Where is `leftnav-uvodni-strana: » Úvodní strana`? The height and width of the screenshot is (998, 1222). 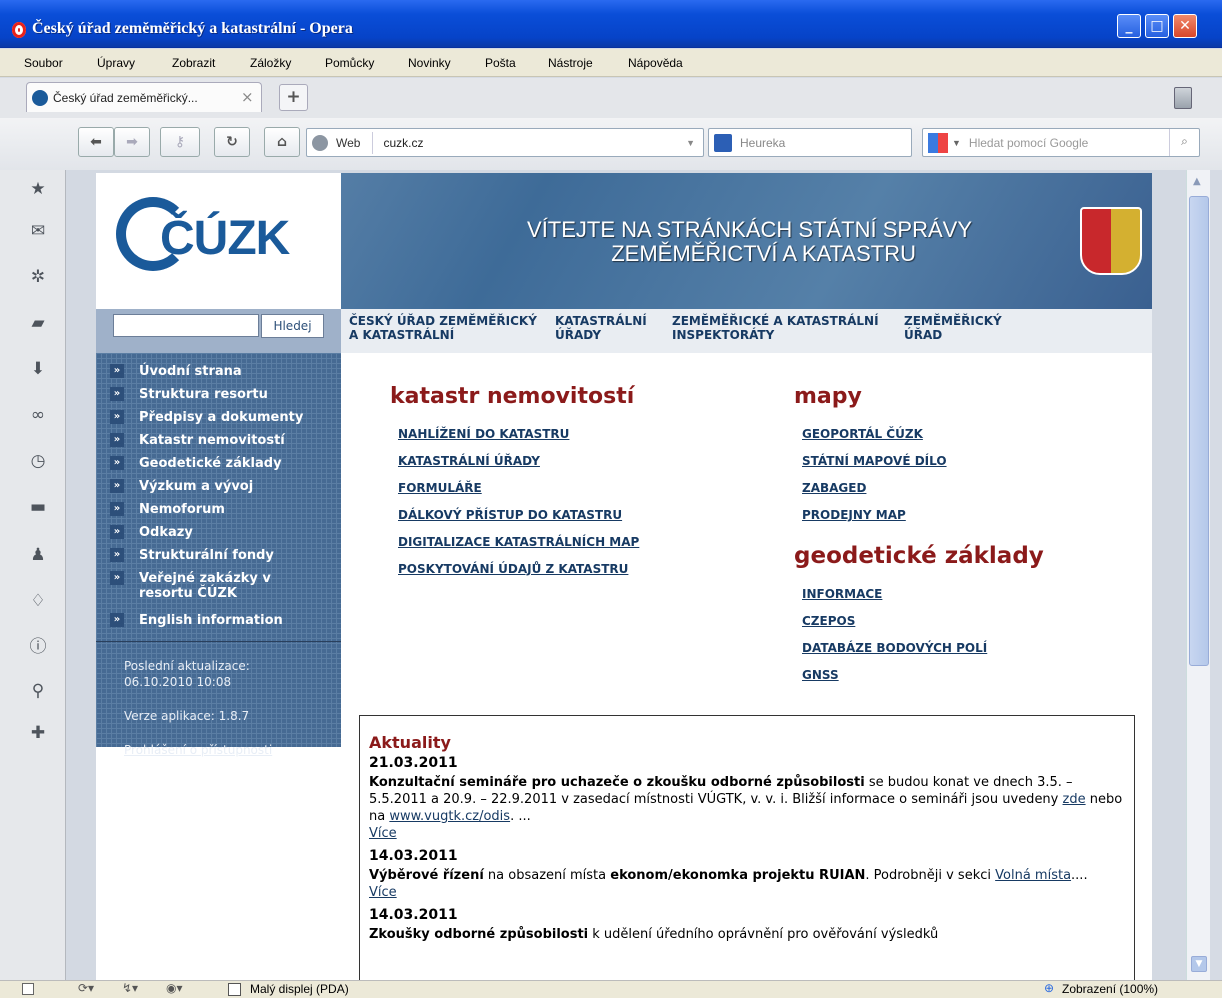 leftnav-uvodni-strana: » Úvodní strana is located at coordinates (176, 371).